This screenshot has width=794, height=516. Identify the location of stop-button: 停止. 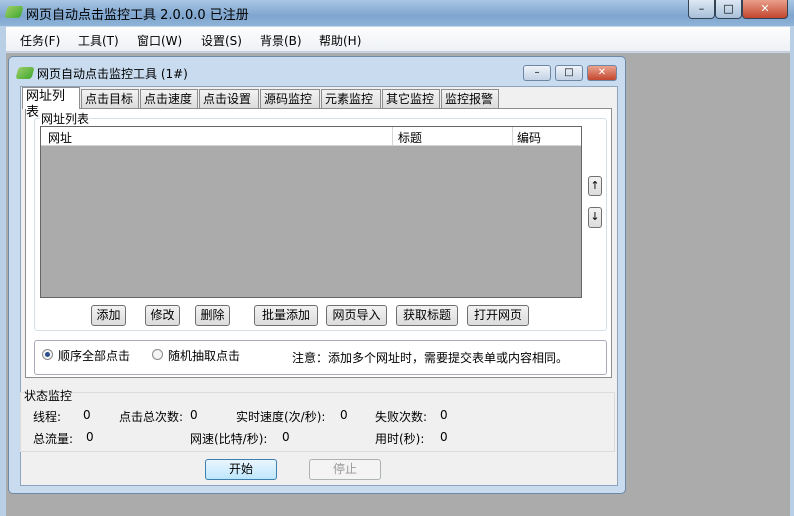
(345, 469).